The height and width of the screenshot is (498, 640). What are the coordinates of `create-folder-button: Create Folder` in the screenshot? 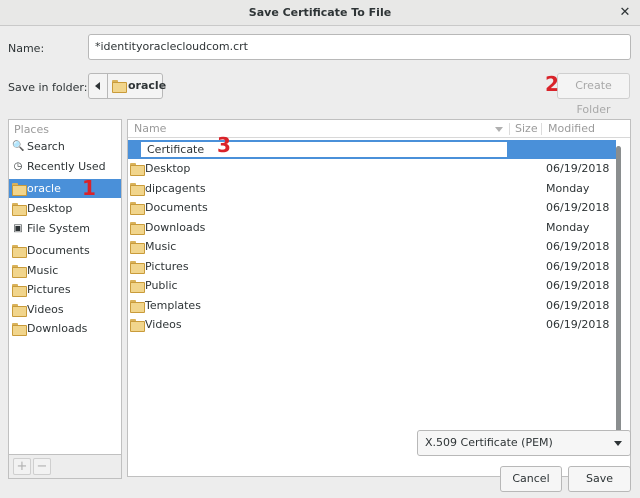 It's located at (593, 94).